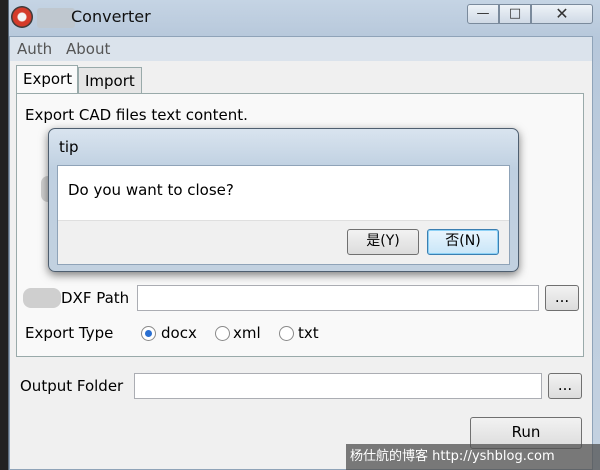 The image size is (600, 470). What do you see at coordinates (148, 333) in the screenshot?
I see `radio-docx` at bounding box center [148, 333].